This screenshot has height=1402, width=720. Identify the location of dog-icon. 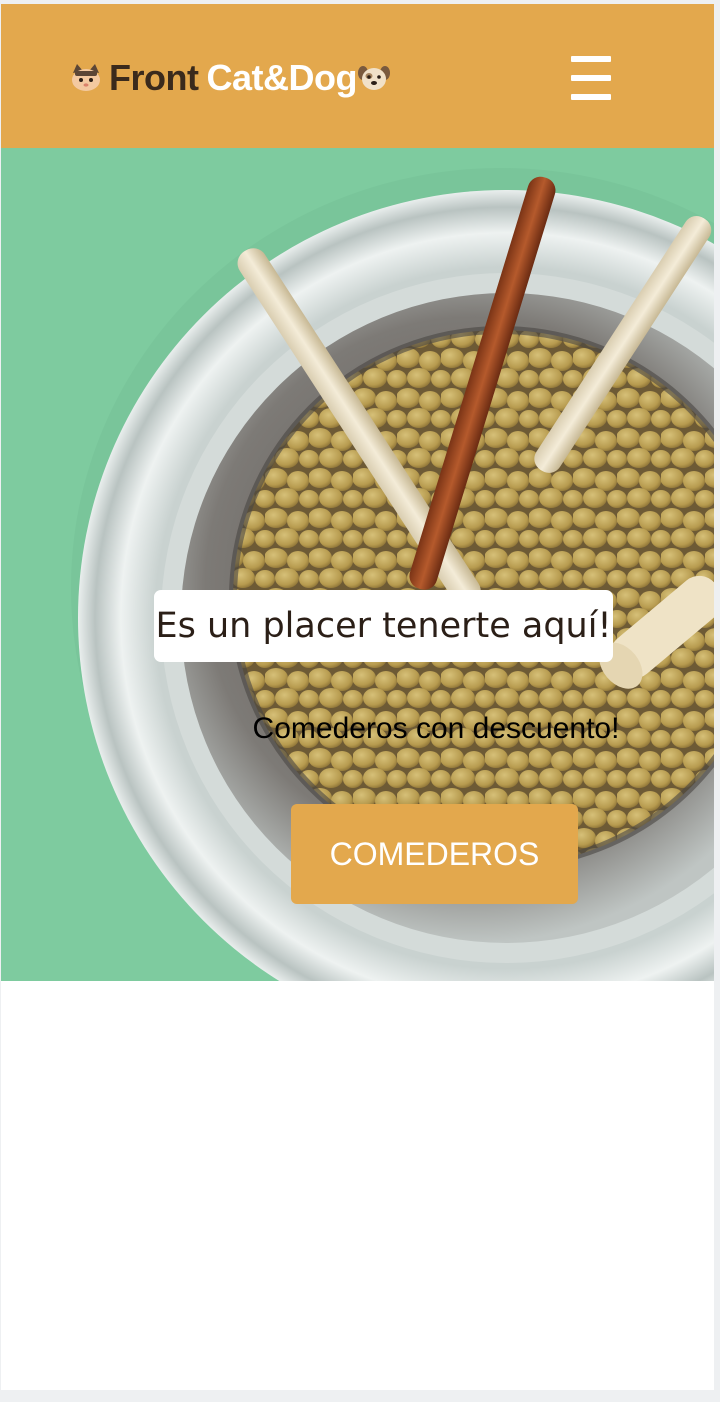
(373, 78).